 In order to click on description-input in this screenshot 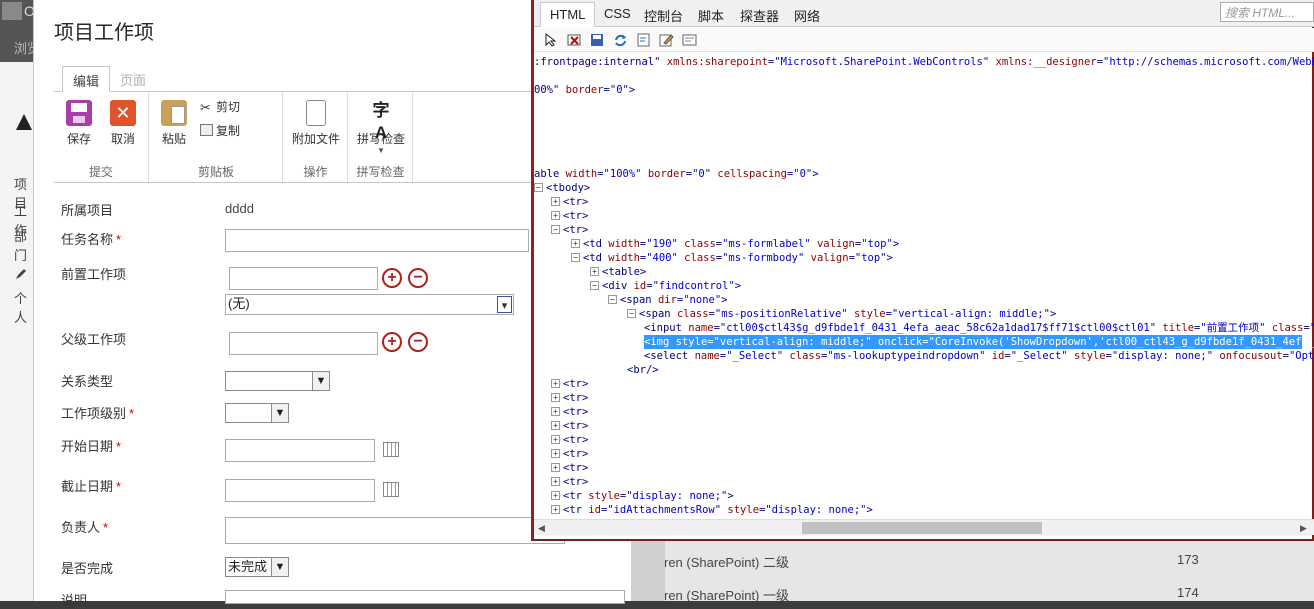, I will do `click(425, 597)`.